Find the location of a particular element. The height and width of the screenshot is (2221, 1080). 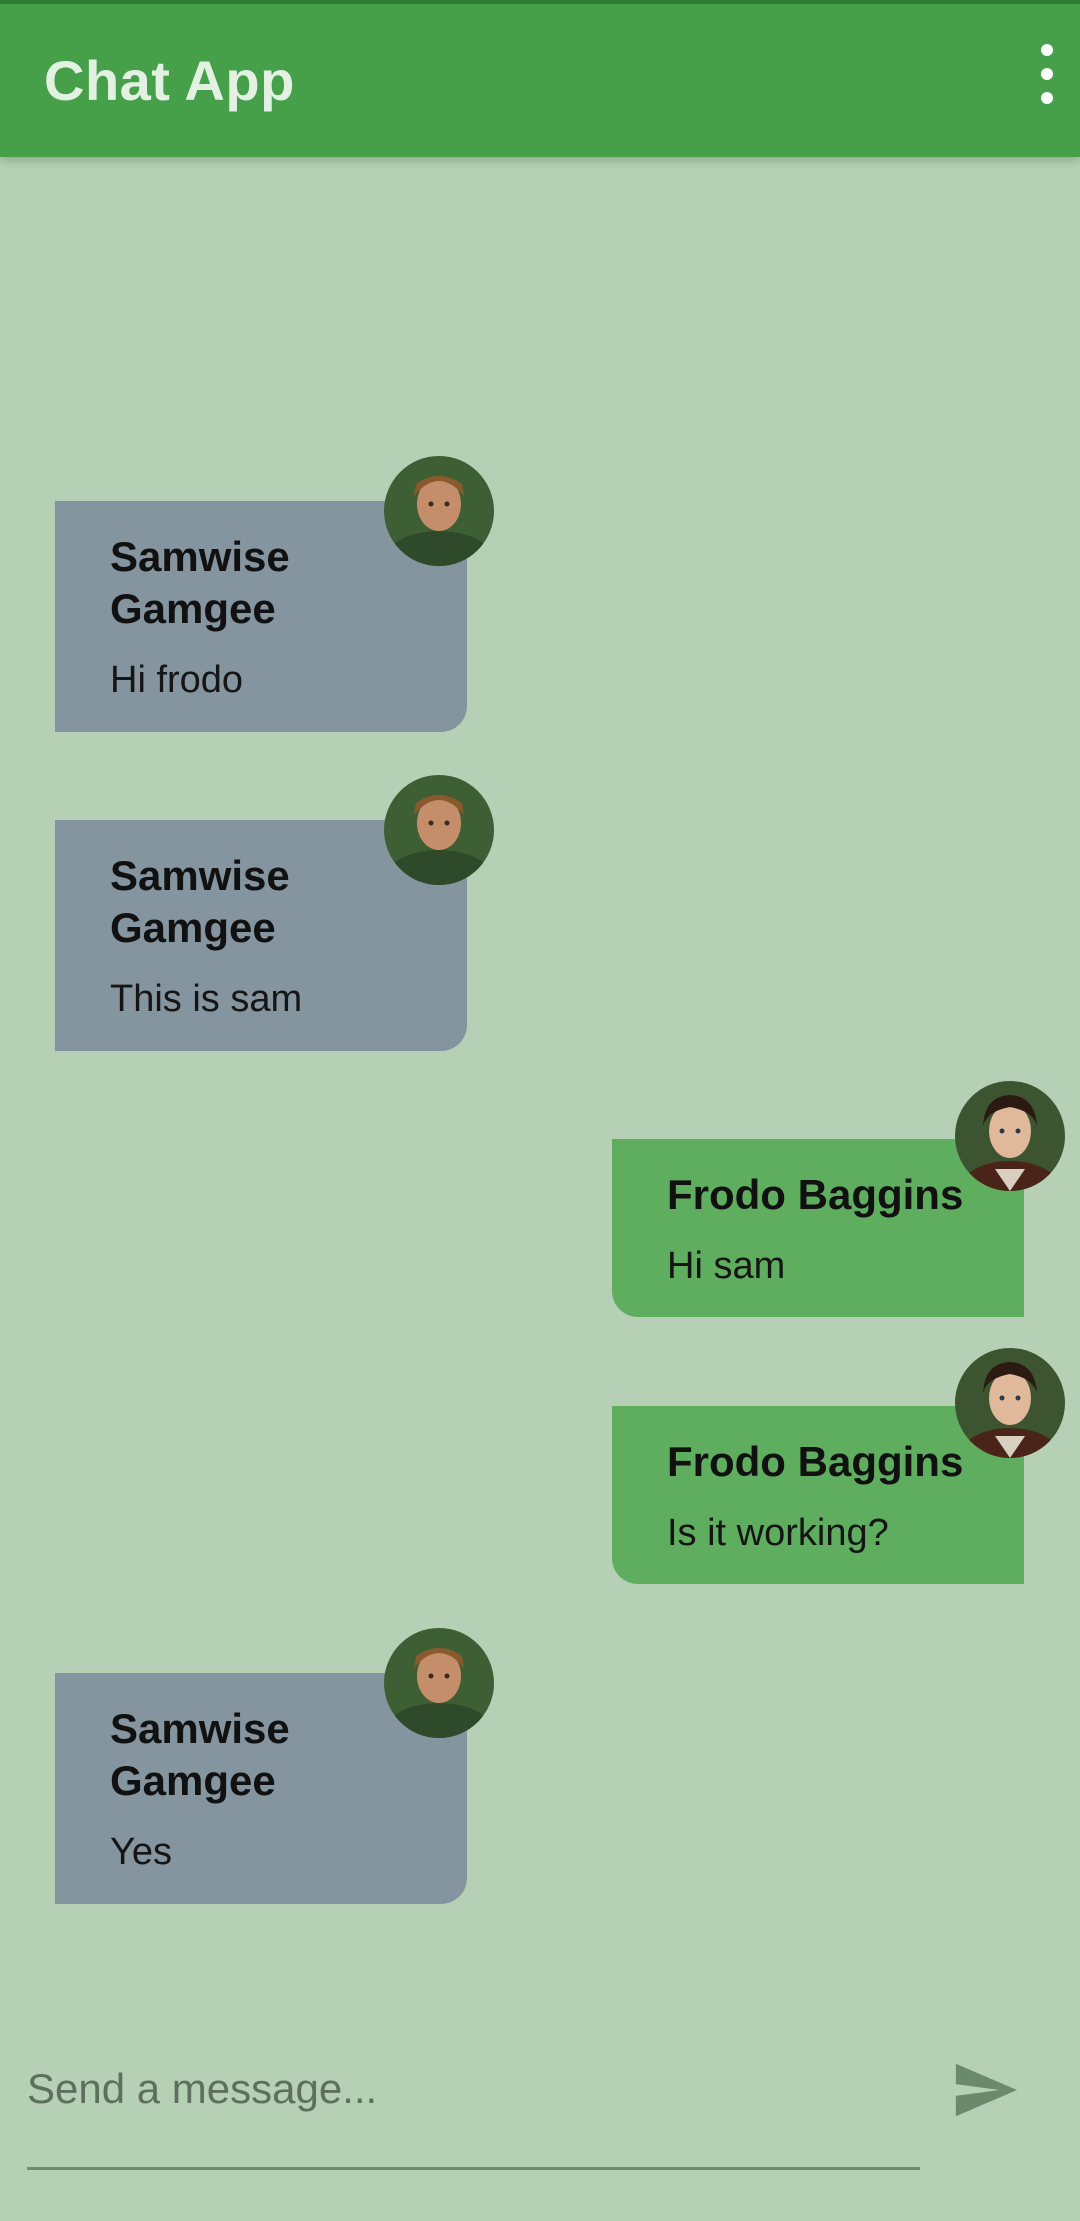

message-composer is located at coordinates (540, 2115).